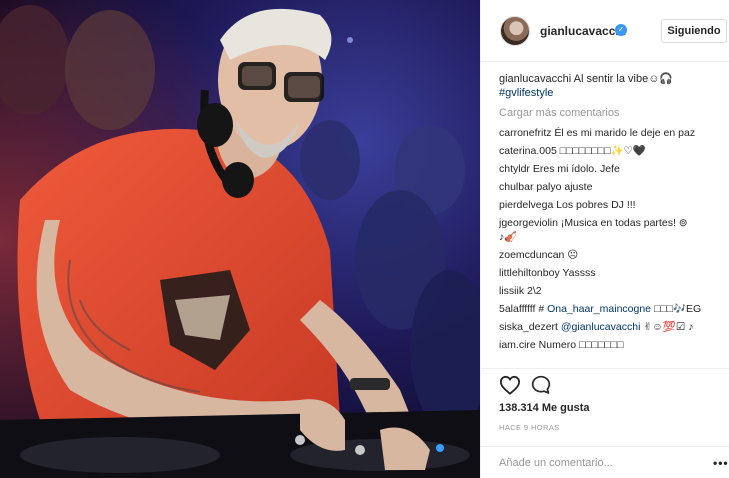 Image resolution: width=729 pixels, height=478 pixels. What do you see at coordinates (611, 293) in the screenshot?
I see `comment-item: lissiik 2\2` at bounding box center [611, 293].